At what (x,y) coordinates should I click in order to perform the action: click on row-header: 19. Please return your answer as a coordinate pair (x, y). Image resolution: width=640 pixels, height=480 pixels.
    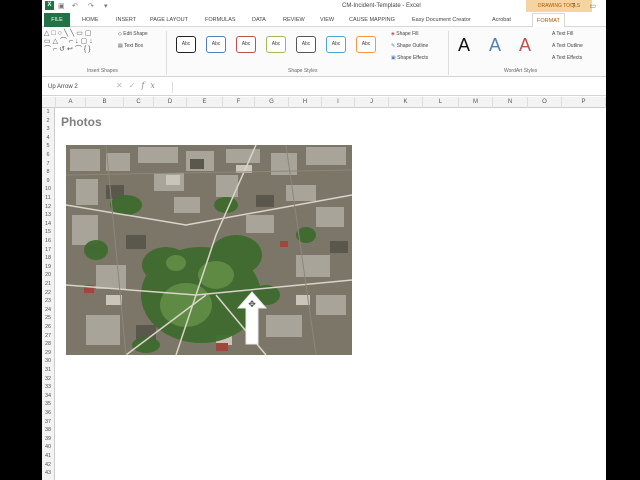
    Looking at the image, I should click on (48, 267).